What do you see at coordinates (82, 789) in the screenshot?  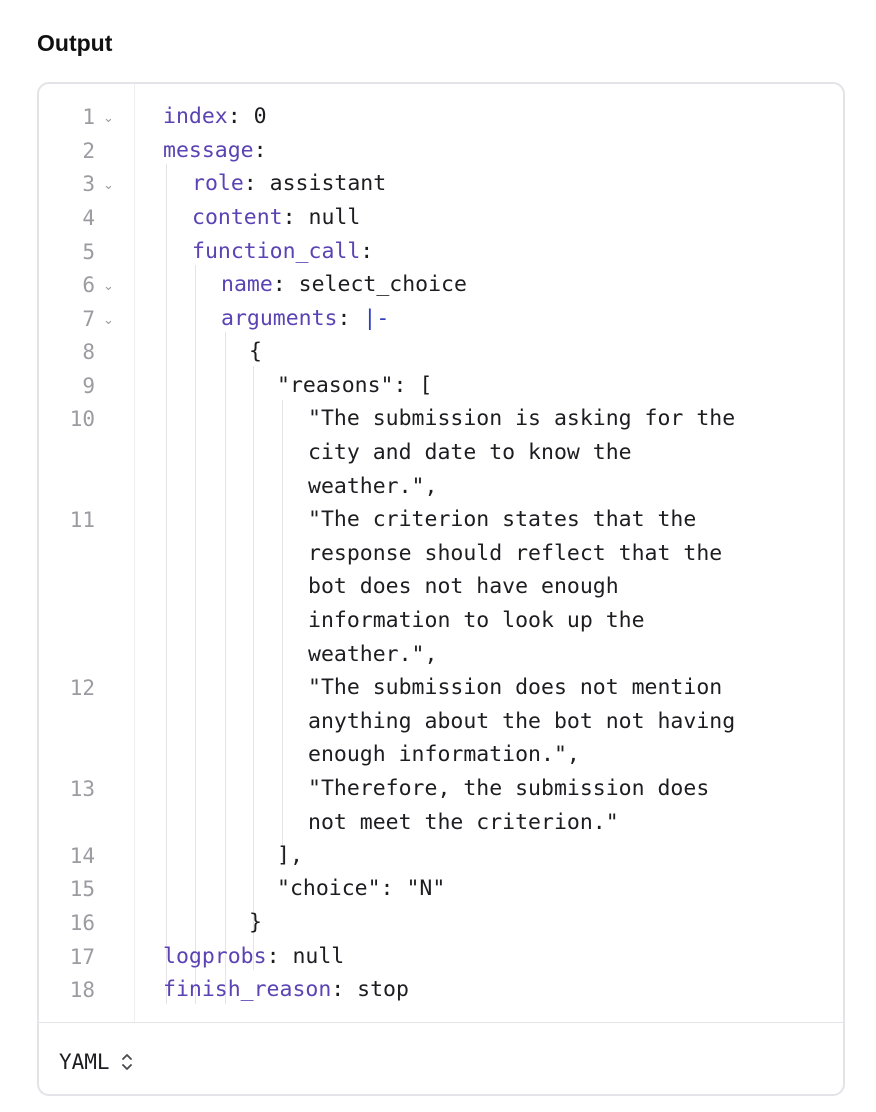 I see `line-number: 13` at bounding box center [82, 789].